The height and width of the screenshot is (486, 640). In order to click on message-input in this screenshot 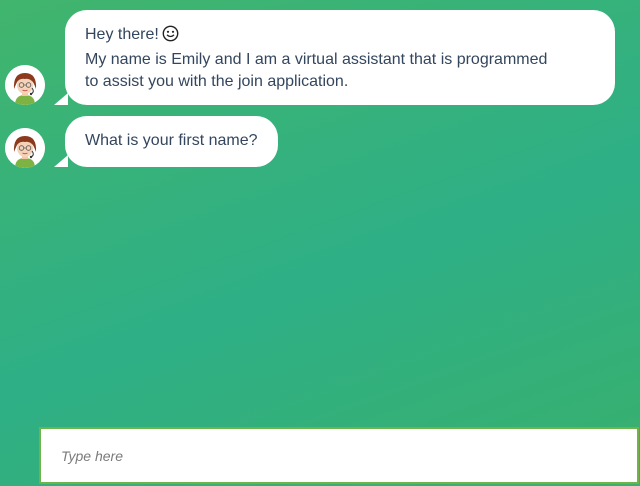, I will do `click(339, 455)`.